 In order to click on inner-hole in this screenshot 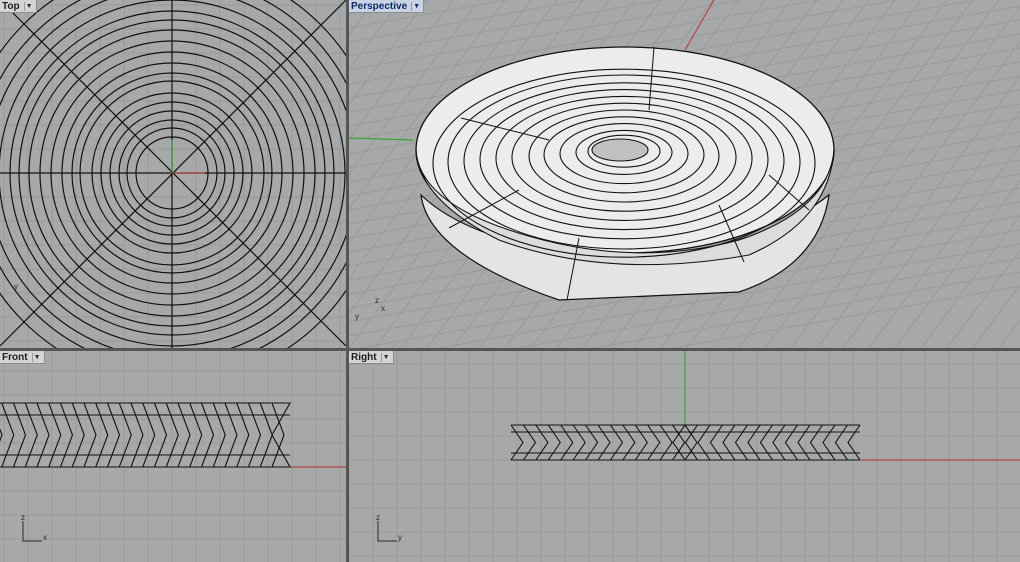, I will do `click(620, 150)`.